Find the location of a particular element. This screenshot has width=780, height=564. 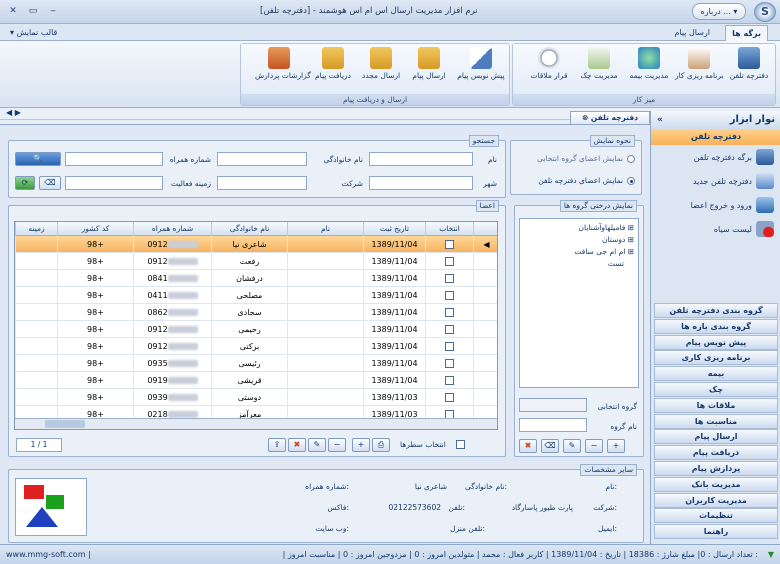

refresh-button: ⟳ is located at coordinates (25, 183).